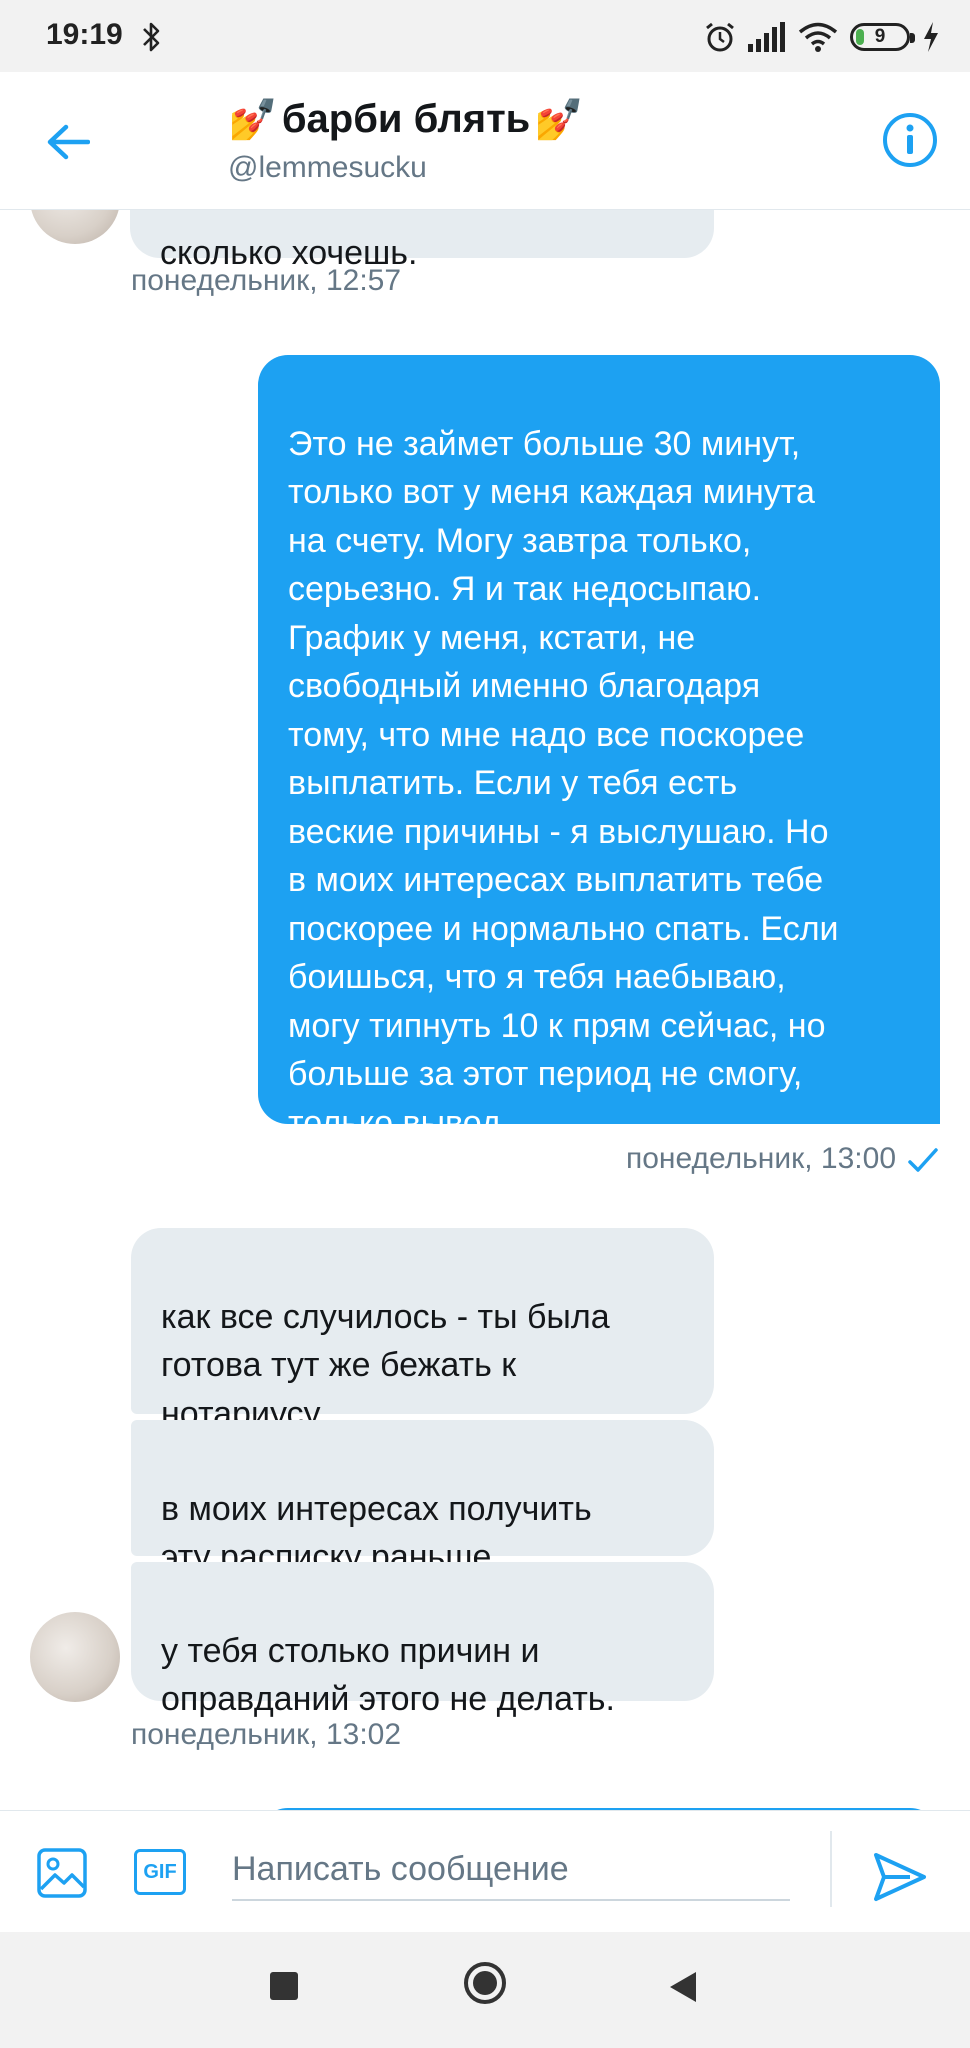  What do you see at coordinates (253, 120) in the screenshot?
I see `nail-polish-emoji-left: 💅` at bounding box center [253, 120].